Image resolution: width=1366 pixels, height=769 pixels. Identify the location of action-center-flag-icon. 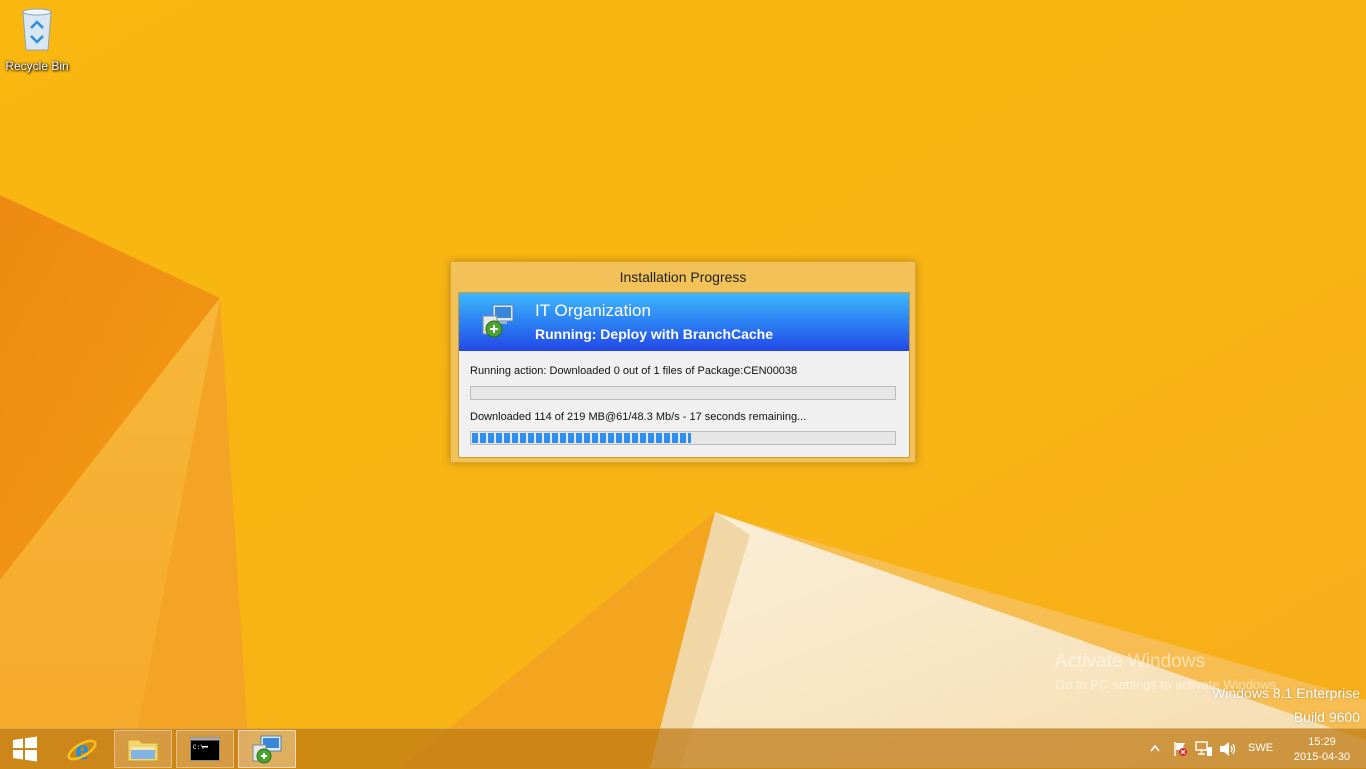
(1180, 749).